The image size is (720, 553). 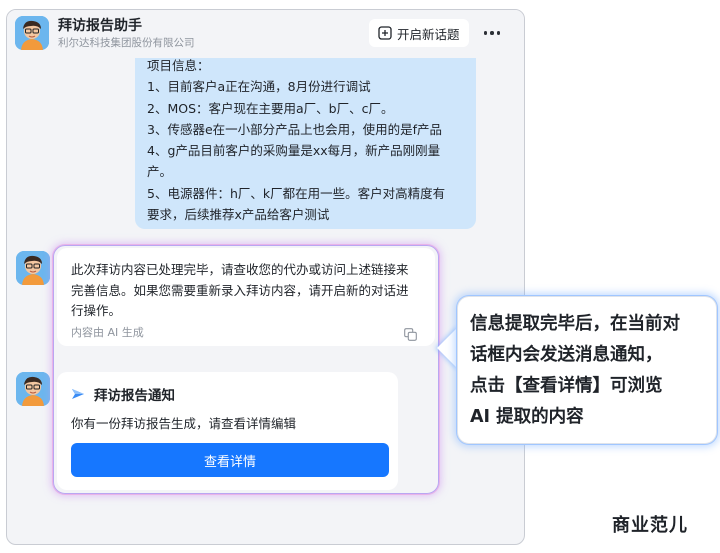 I want to click on callout-line: 信息提取完毕后，在当前对, so click(x=575, y=324).